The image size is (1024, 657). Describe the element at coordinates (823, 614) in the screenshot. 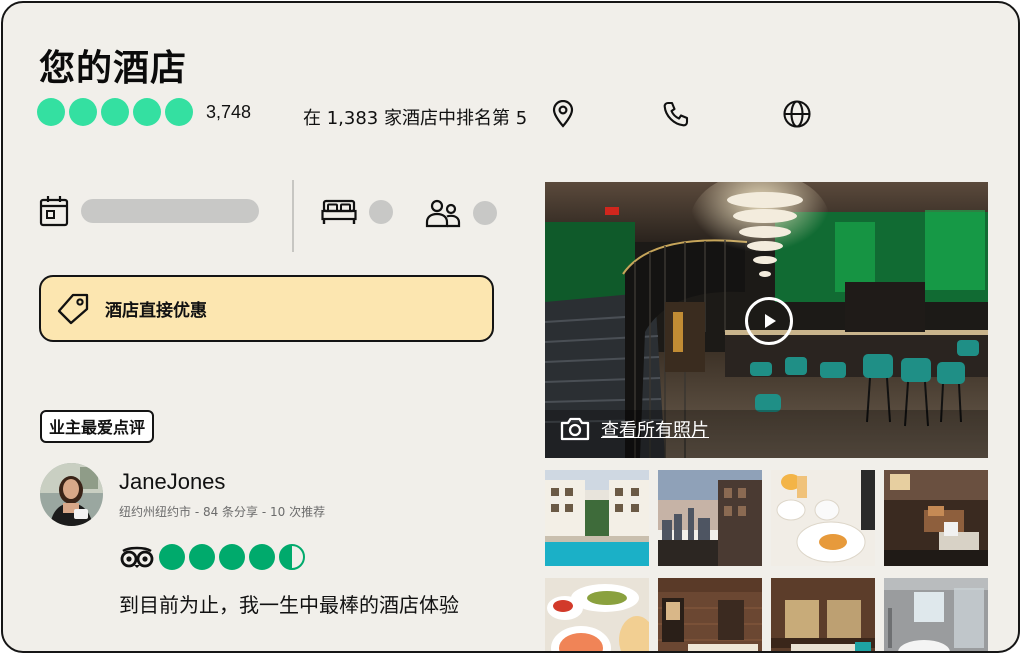

I see `photo-thumbnail-bedroom` at that location.